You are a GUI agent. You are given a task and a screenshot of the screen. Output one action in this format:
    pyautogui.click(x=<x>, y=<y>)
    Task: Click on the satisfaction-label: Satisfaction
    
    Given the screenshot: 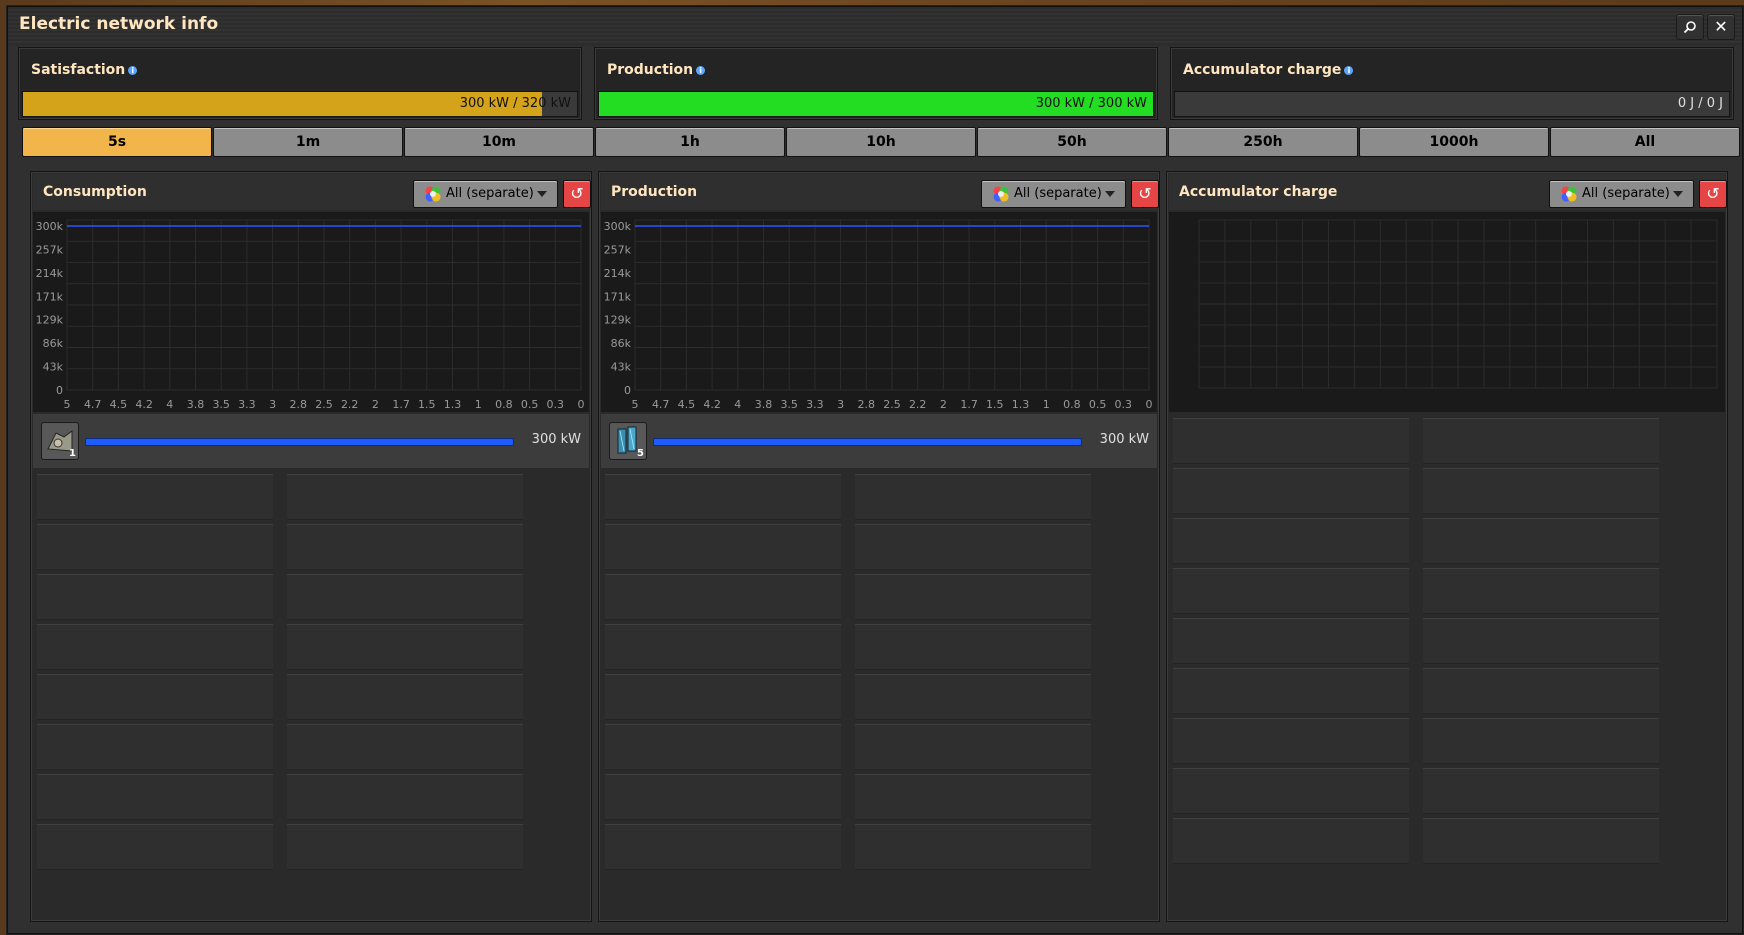 What is the action you would take?
    pyautogui.click(x=78, y=70)
    